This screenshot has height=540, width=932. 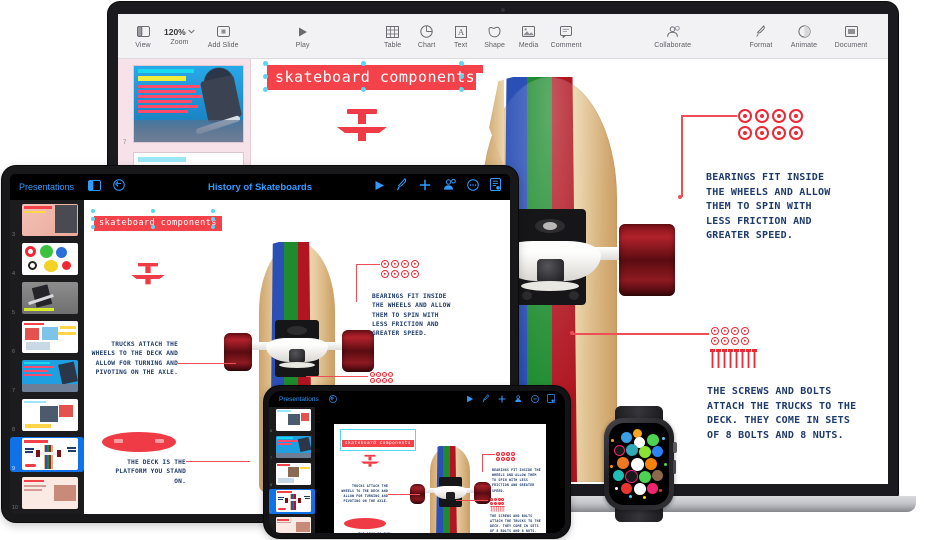 What do you see at coordinates (804, 45) in the screenshot?
I see `toolbar-animate-label: Animate` at bounding box center [804, 45].